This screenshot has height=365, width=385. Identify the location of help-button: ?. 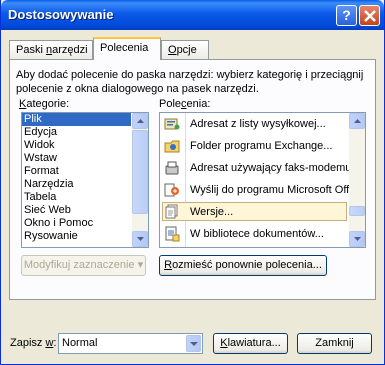
(346, 15).